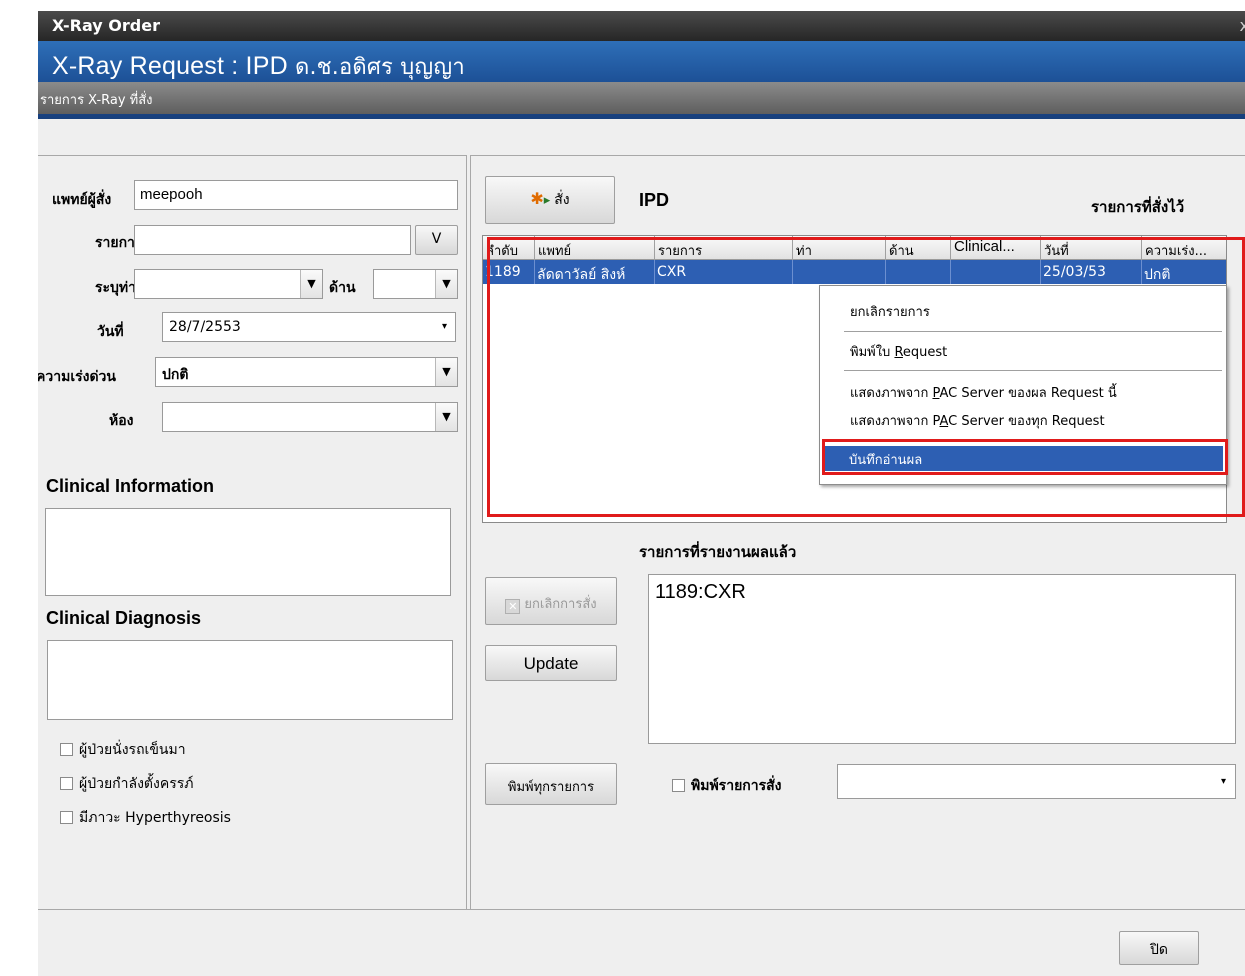 This screenshot has height=976, width=1245. Describe the element at coordinates (641, 26) in the screenshot. I see `title-bar: X-Ray Order x` at that location.